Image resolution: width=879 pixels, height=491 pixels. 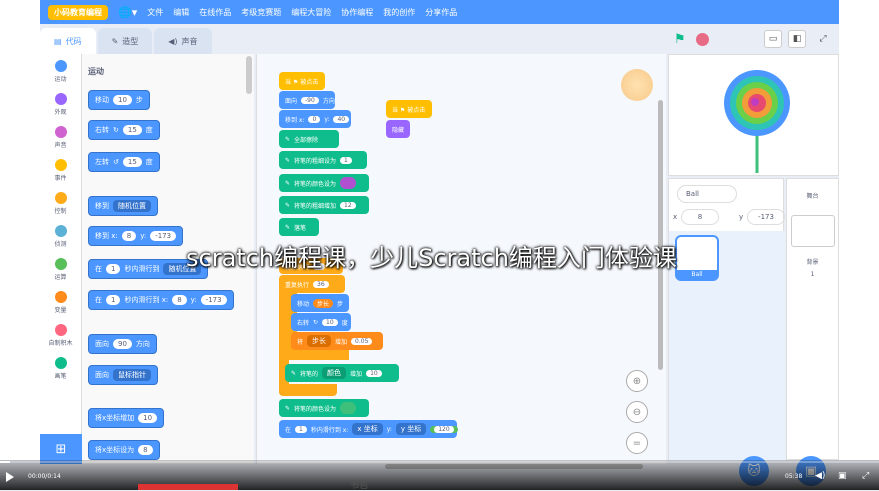 I want to click on block-point-towards: 面向 鼠标指针, so click(x=123, y=375).